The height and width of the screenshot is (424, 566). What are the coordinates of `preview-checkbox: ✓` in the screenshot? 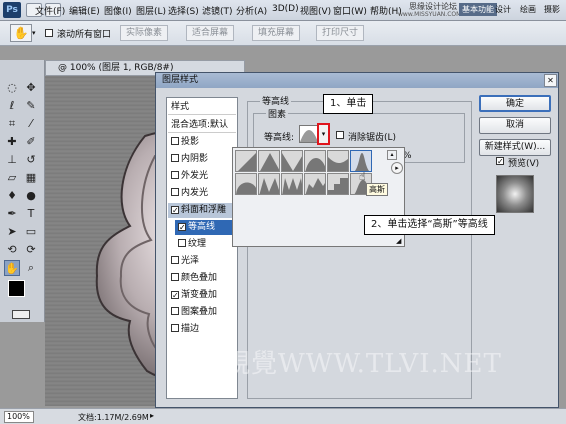 It's located at (500, 161).